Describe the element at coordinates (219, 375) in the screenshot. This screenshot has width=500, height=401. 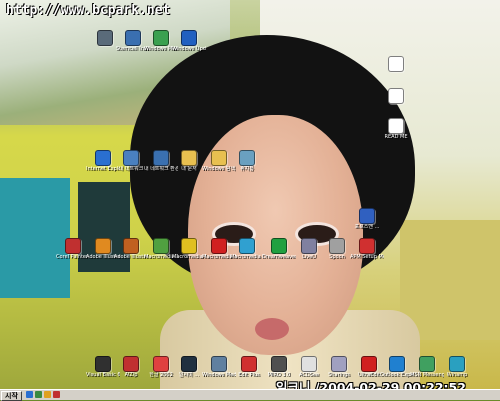
I see `desktop-icon-label: Windows Media Player` at that location.